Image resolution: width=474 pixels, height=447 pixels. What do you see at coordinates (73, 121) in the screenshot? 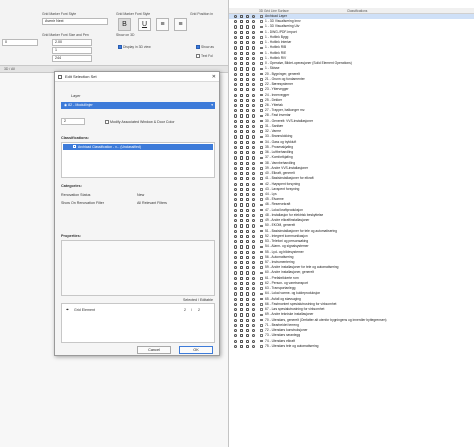
I see `pen-field: 2` at bounding box center [73, 121].